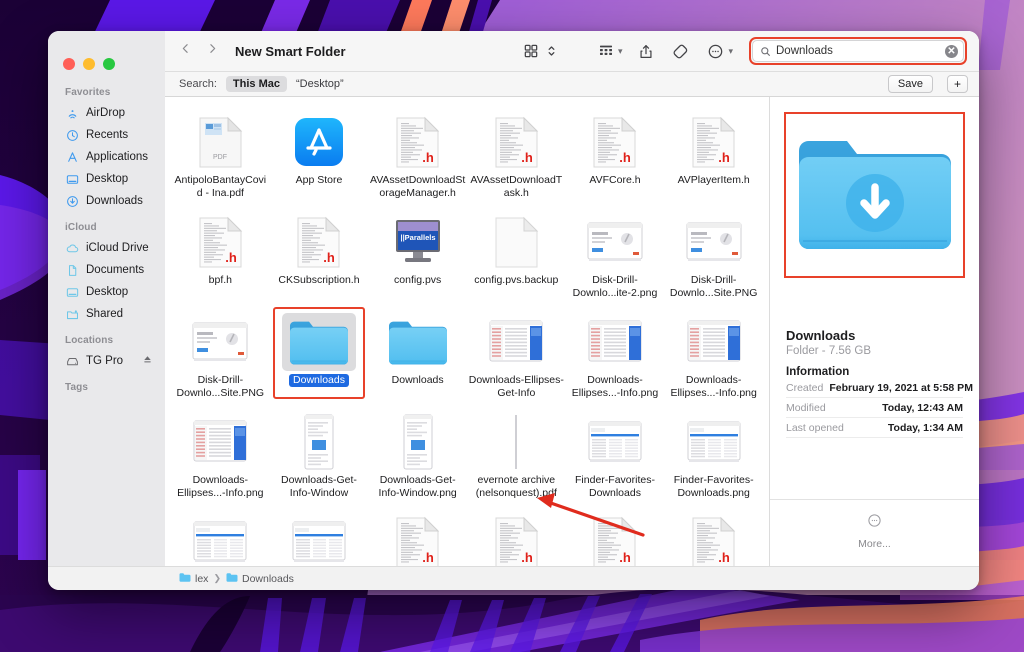 This screenshot has height=652, width=1024. I want to click on file-item-label: Downloads-Get-Info-Window, so click(319, 486).